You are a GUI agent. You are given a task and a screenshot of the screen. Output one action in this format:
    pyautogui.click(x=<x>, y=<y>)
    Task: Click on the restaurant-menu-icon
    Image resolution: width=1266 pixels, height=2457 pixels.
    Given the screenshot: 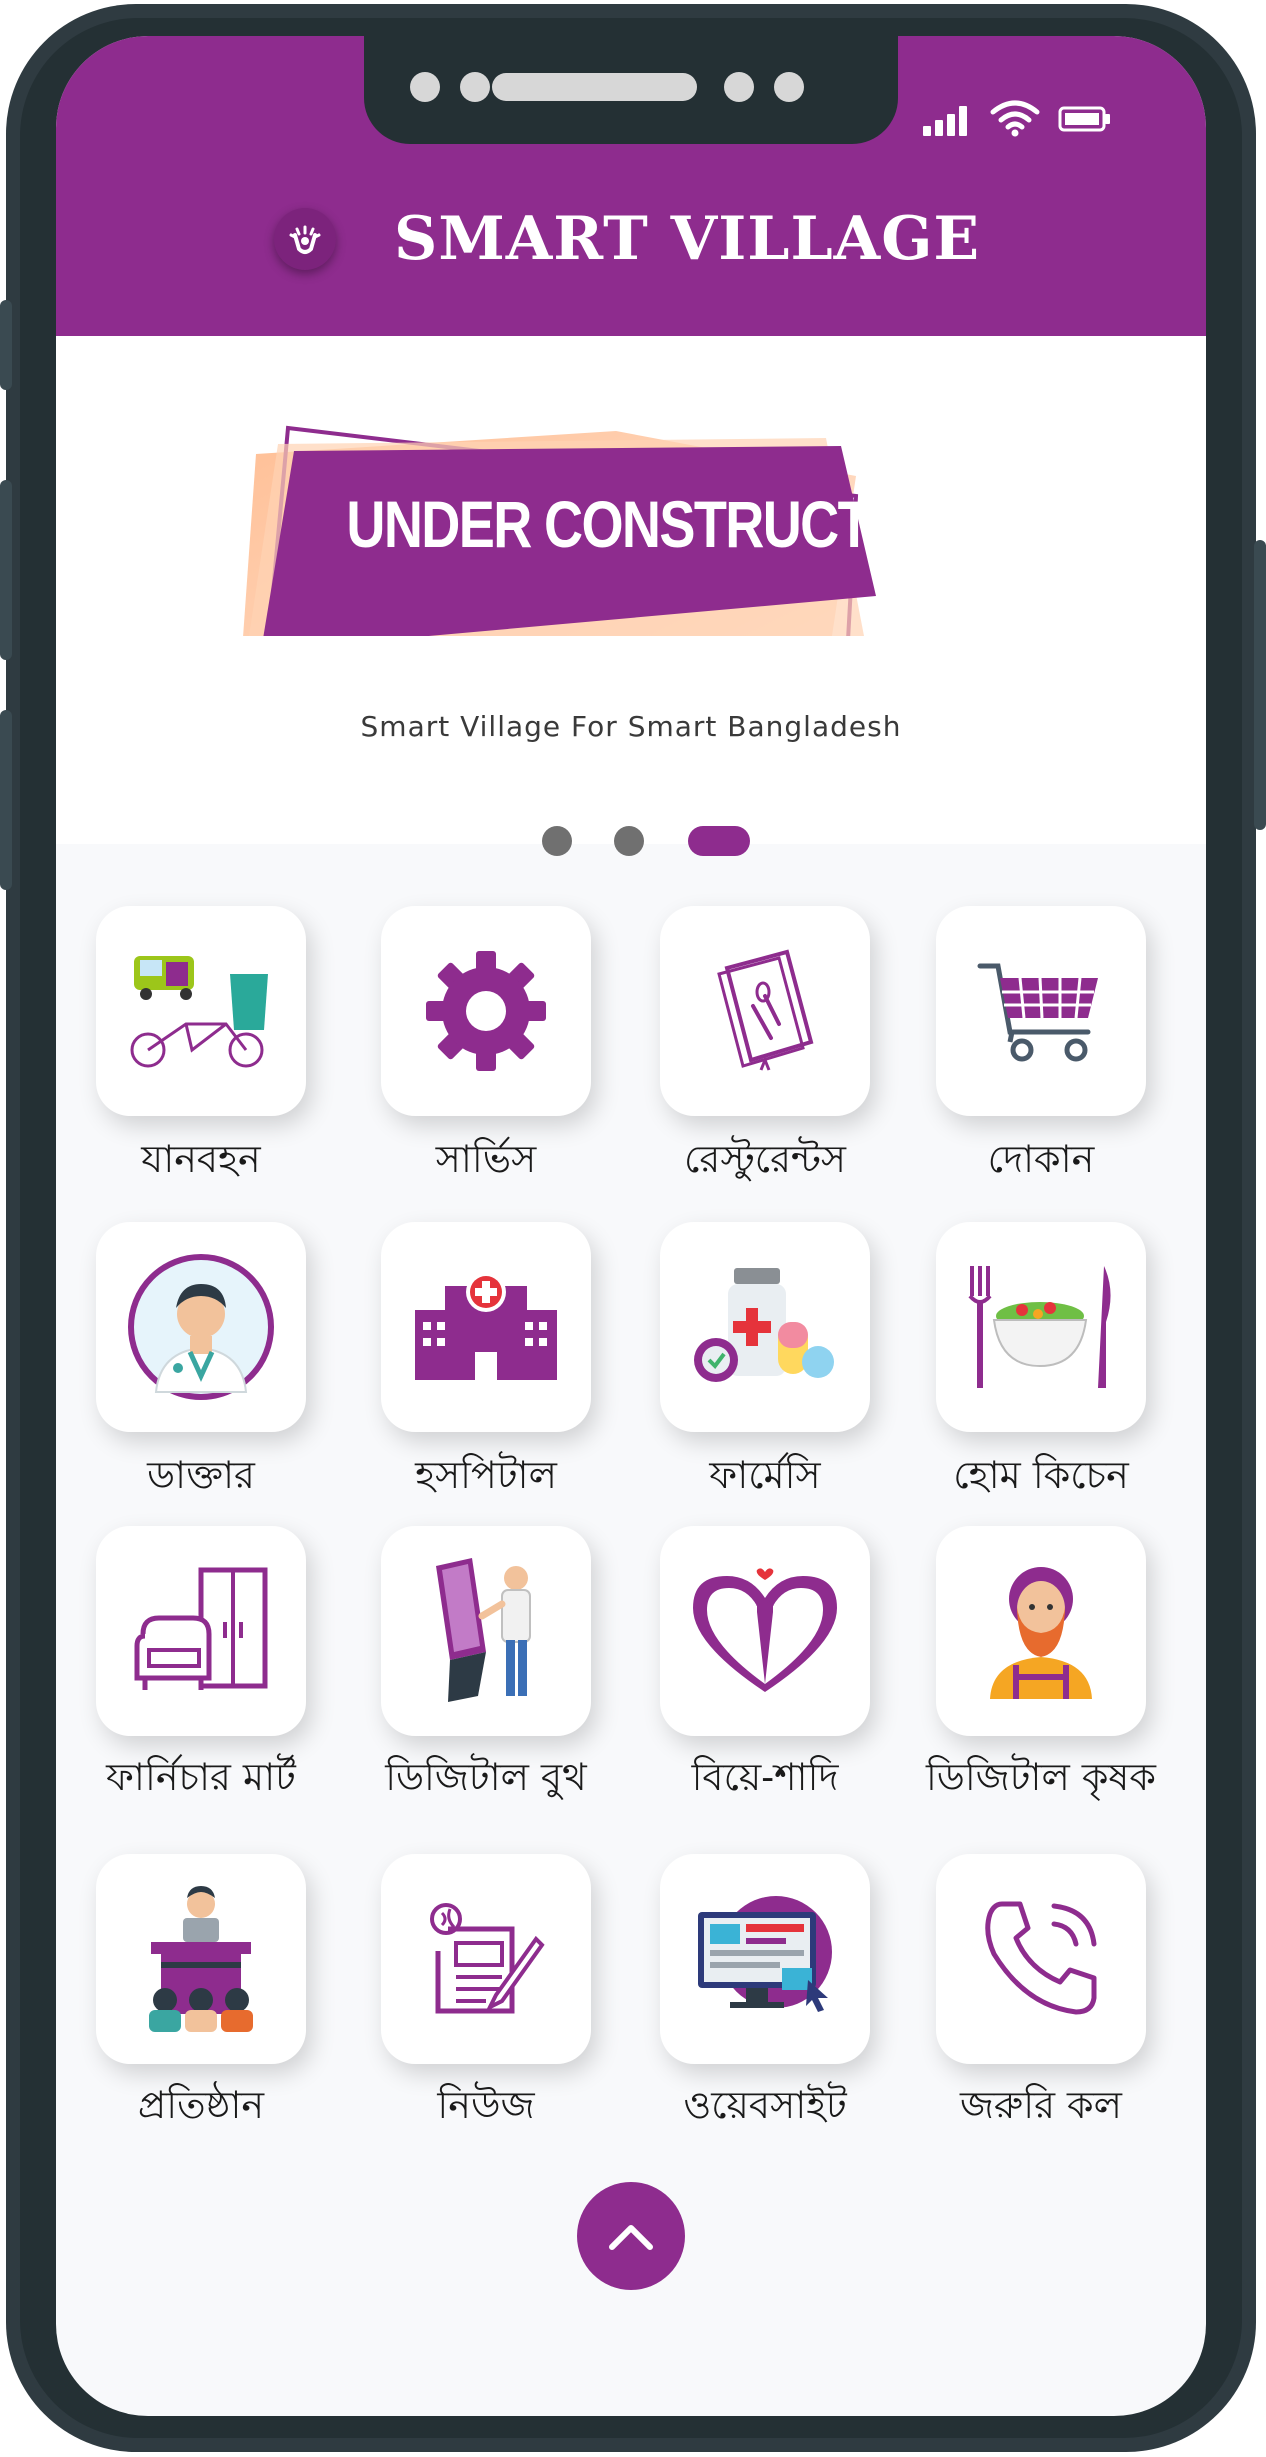 What is the action you would take?
    pyautogui.click(x=765, y=1010)
    